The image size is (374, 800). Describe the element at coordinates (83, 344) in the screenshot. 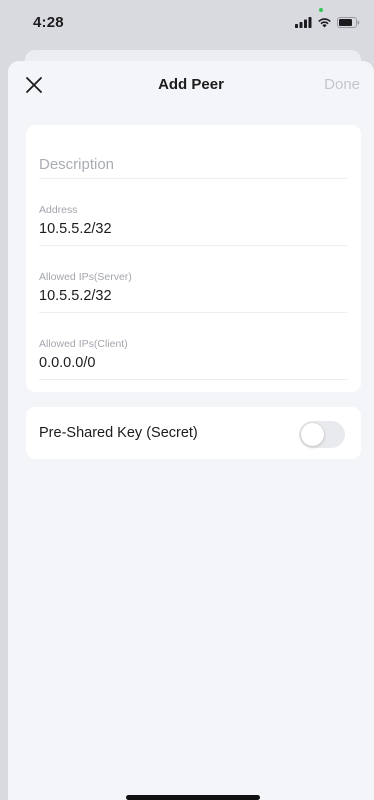

I see `allowed-ips-client-label: Allowed IPs(Client)` at that location.